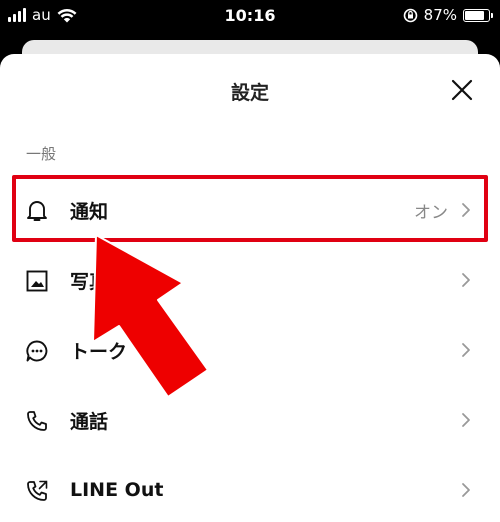  Describe the element at coordinates (474, 15) in the screenshot. I see `battery-fill` at that location.